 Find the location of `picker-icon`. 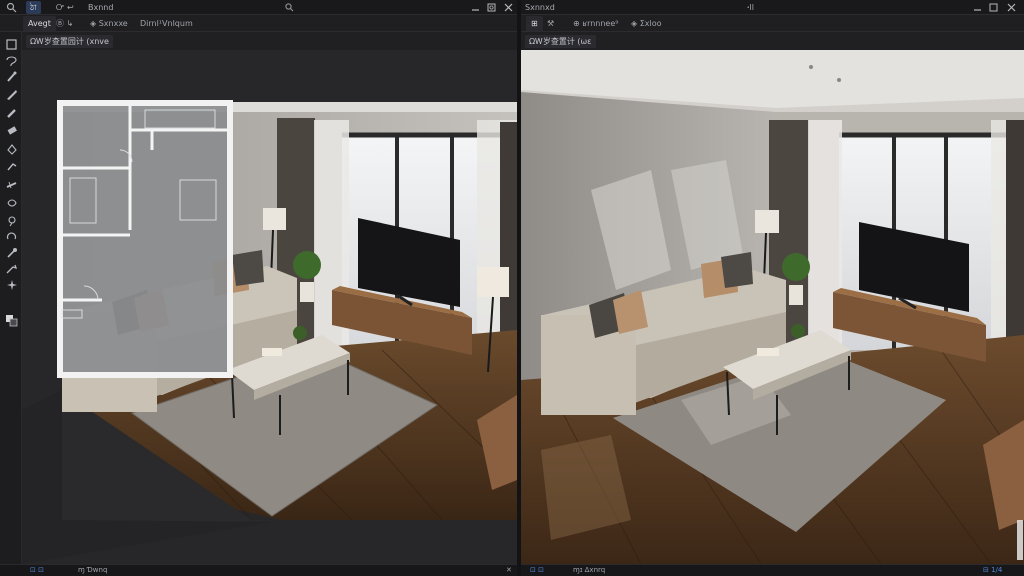

picker-icon is located at coordinates (11, 252).